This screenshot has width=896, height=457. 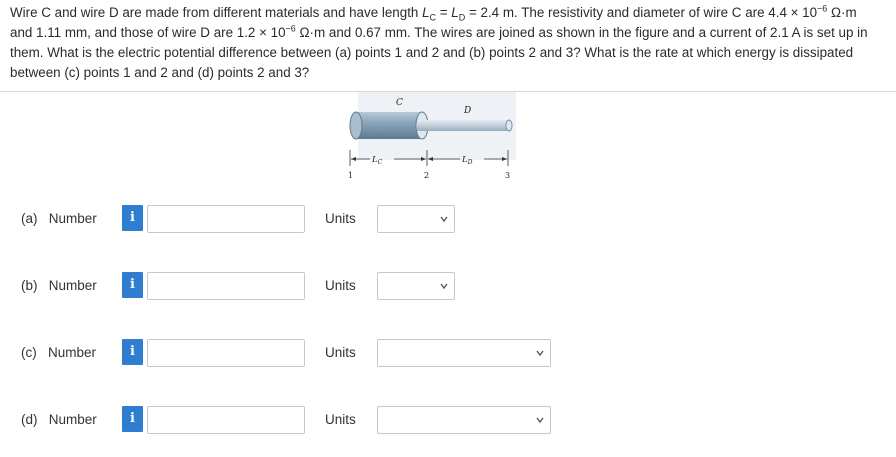 I want to click on number-input-a, so click(x=226, y=219).